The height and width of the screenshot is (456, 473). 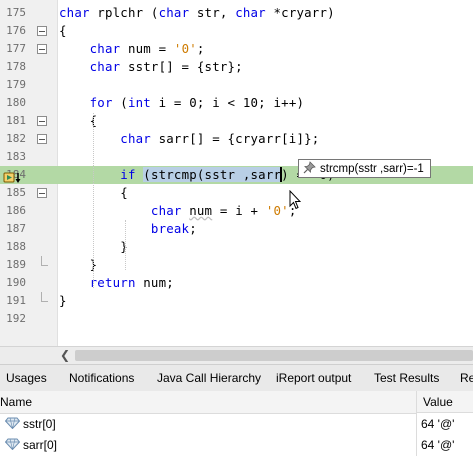 I want to click on code-text: if (strcmp(sstr ,sarr) == 0), so click(x=197, y=174).